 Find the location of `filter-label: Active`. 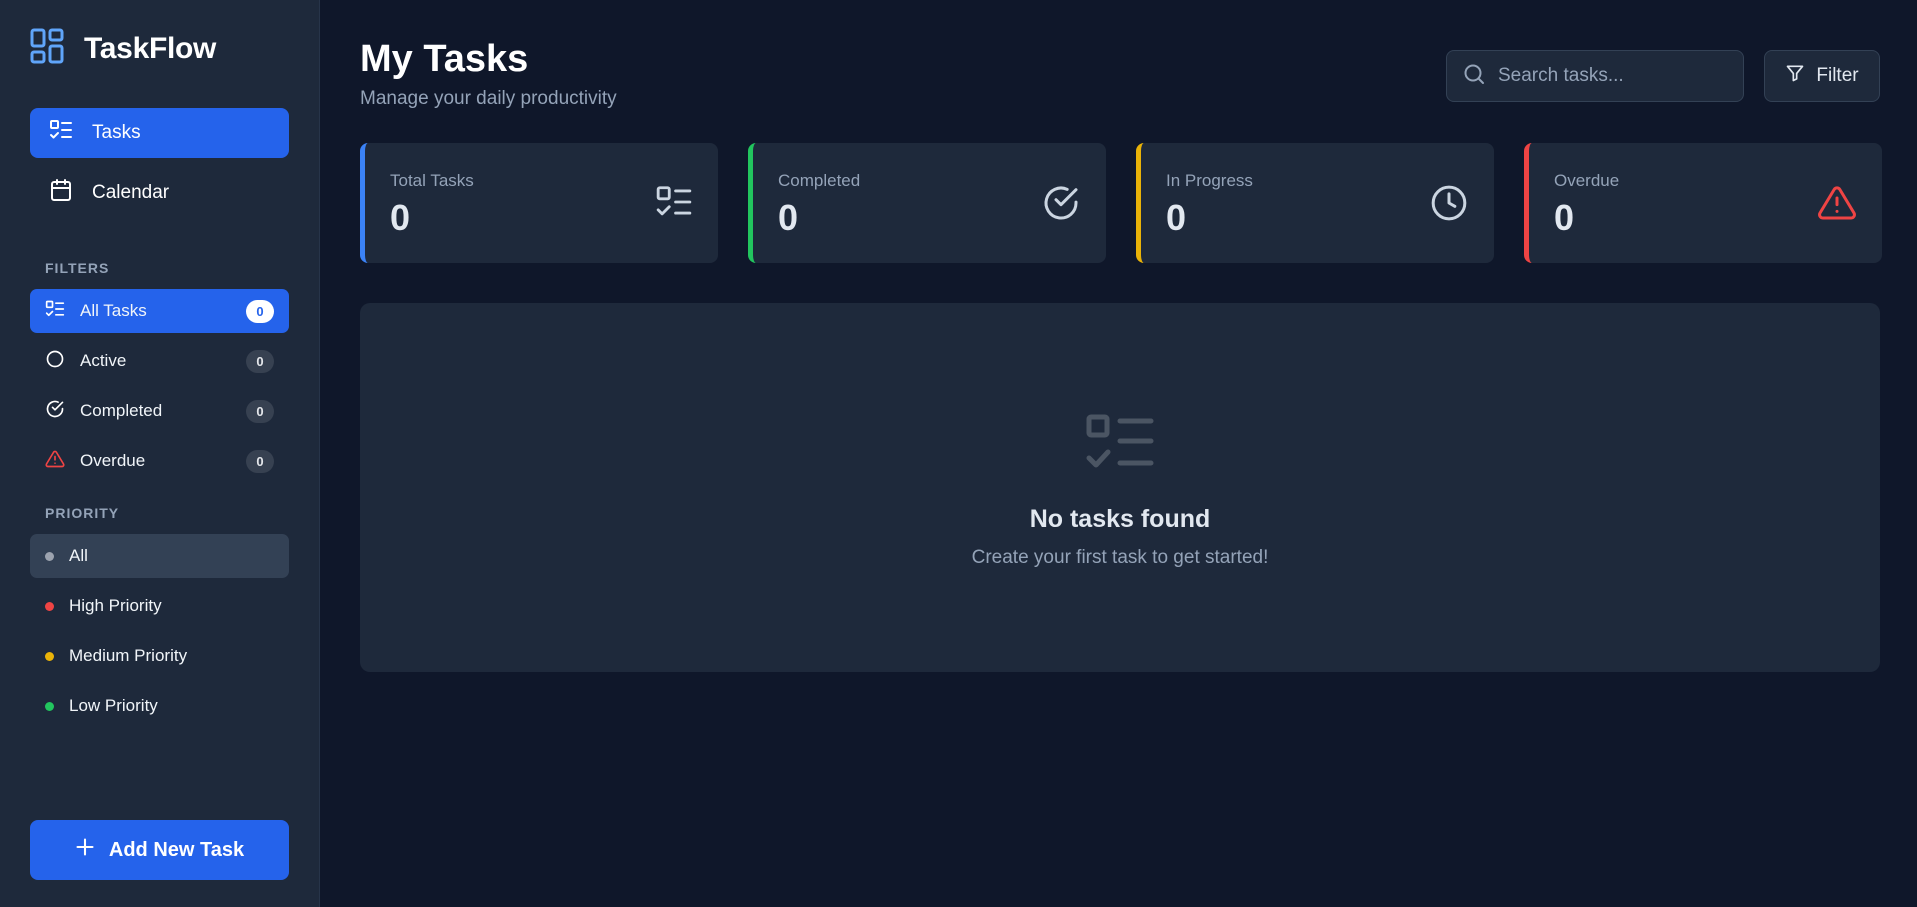

filter-label: Active is located at coordinates (103, 360).